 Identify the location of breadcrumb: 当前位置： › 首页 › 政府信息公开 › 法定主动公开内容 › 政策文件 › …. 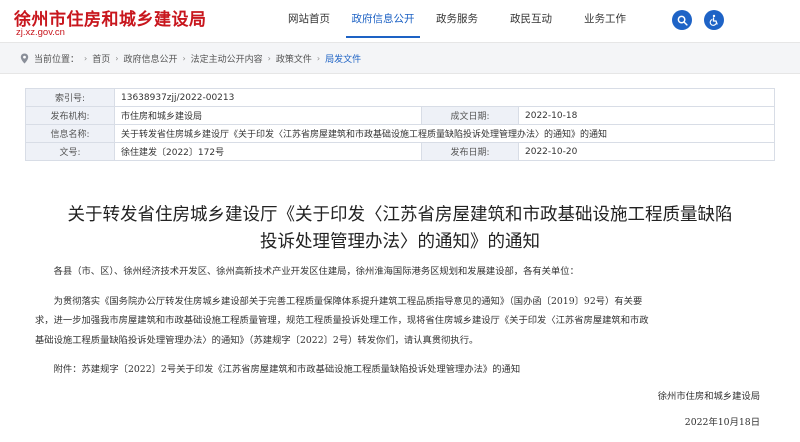
(190, 58).